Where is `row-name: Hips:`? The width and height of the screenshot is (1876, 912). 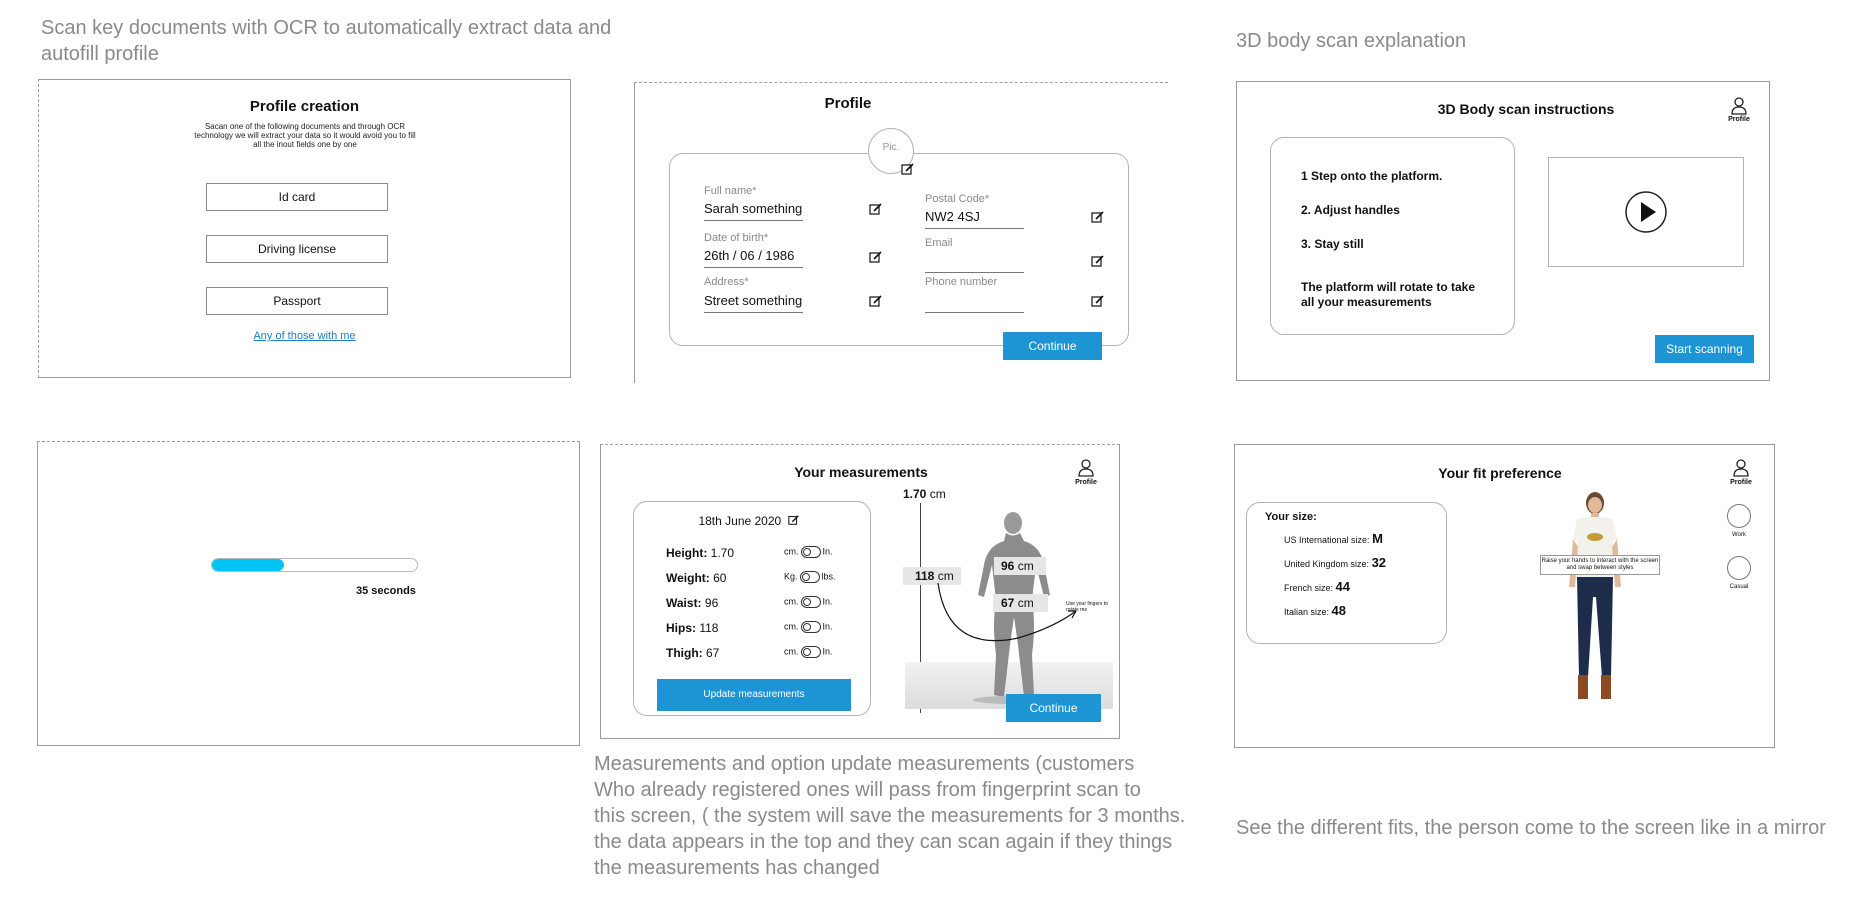
row-name: Hips: is located at coordinates (681, 628).